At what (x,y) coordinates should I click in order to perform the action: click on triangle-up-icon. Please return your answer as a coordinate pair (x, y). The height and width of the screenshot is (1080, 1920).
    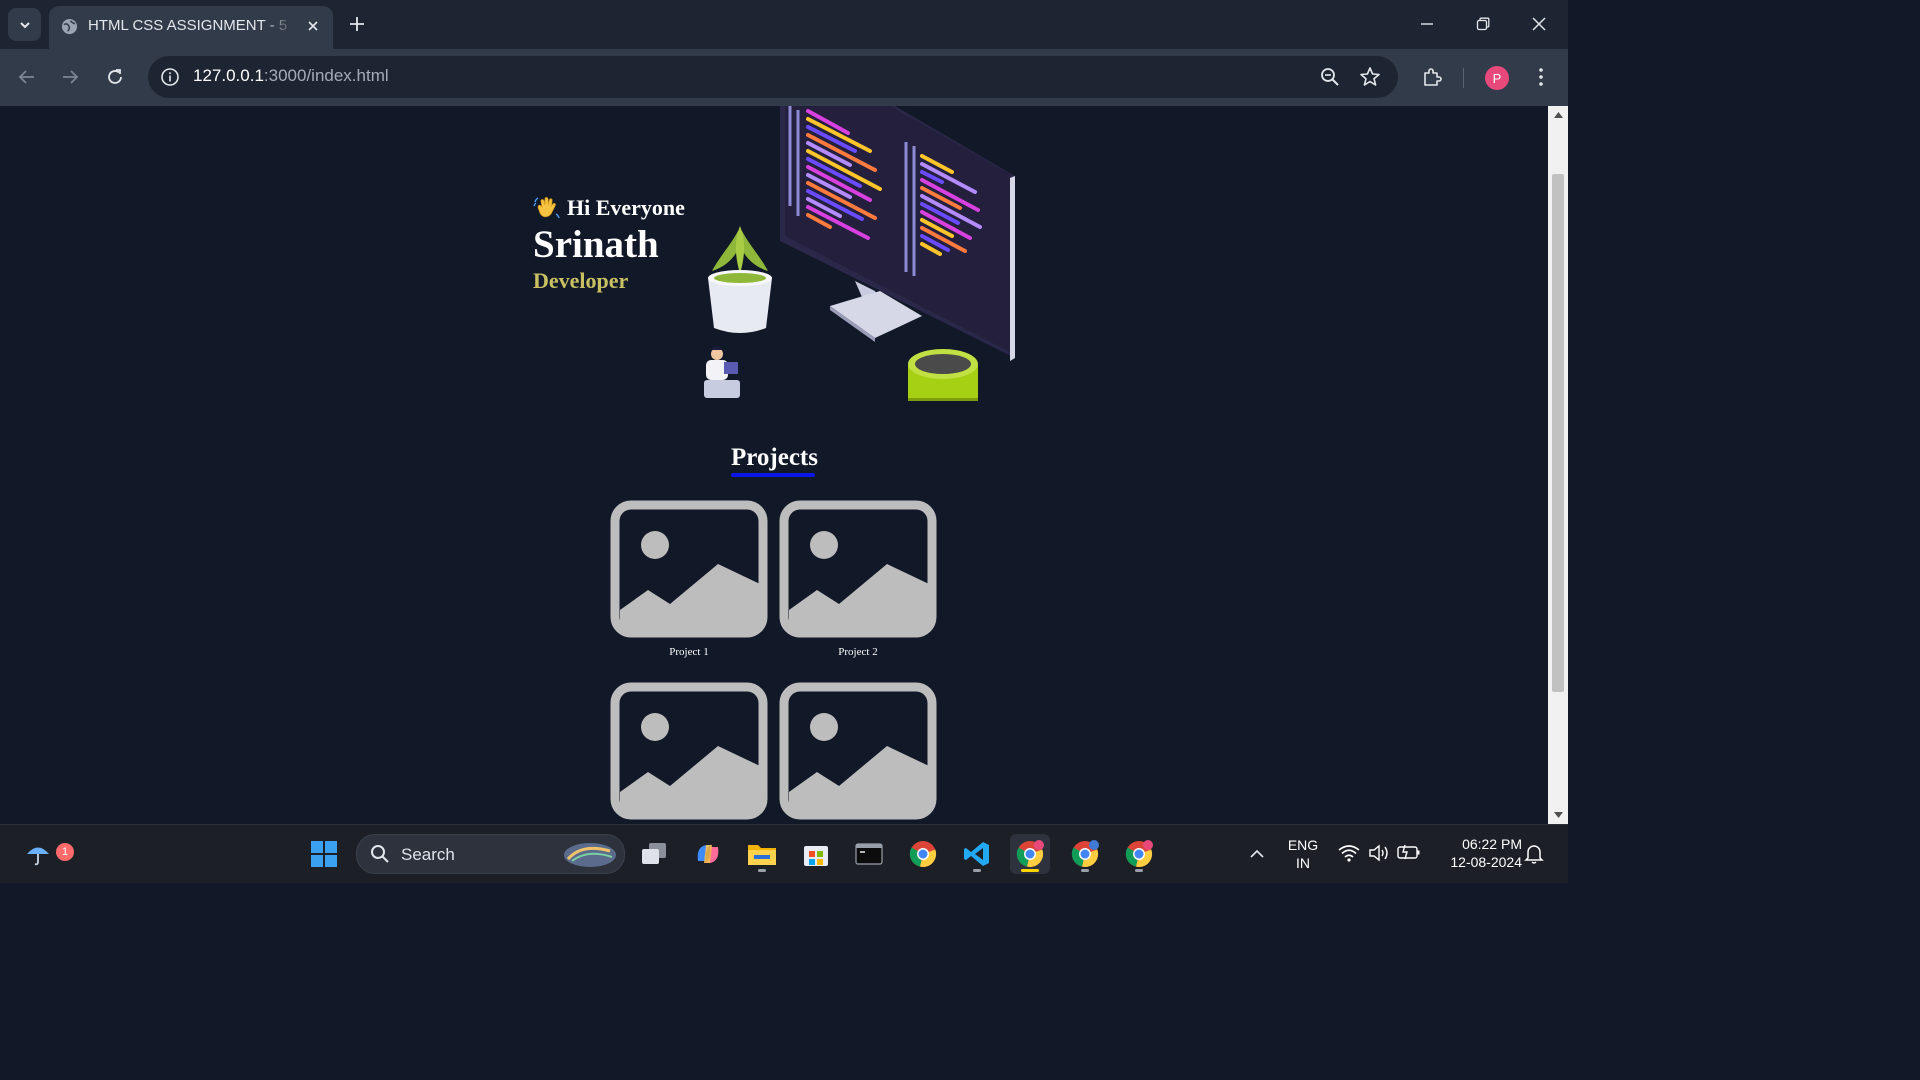
    Looking at the image, I should click on (1558, 115).